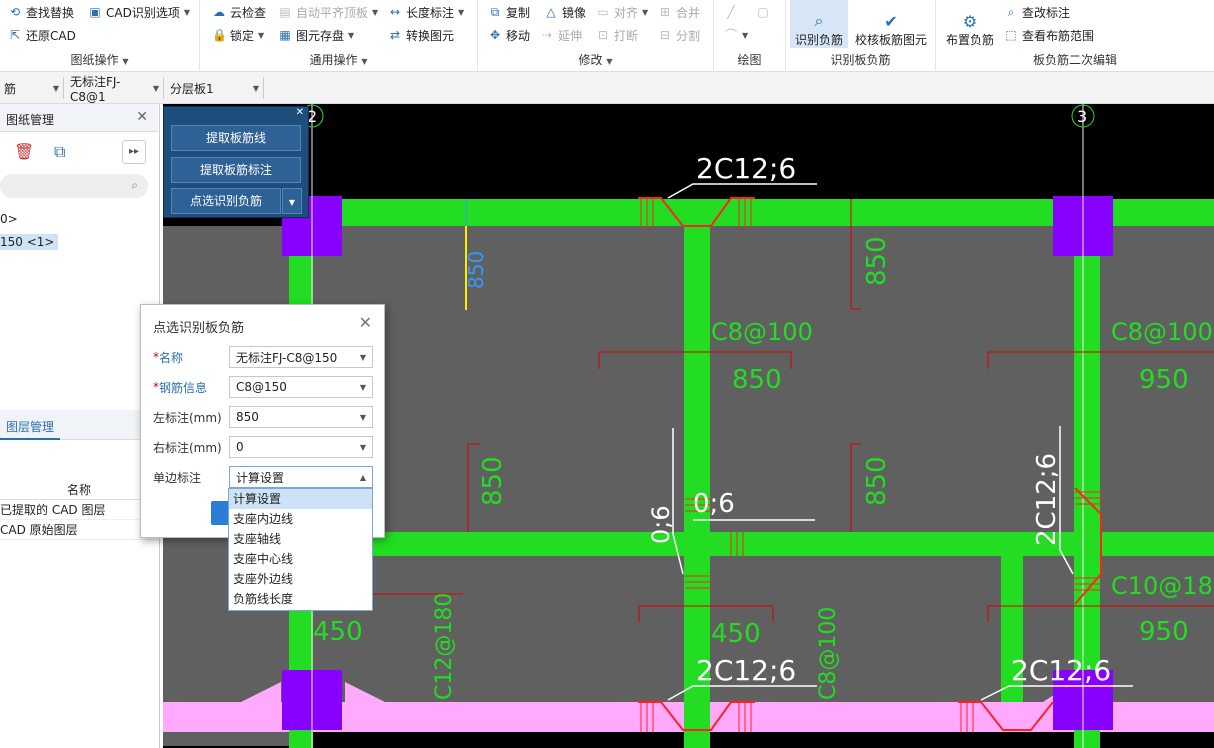 This screenshot has width=1214, height=748. I want to click on group-label-secondary-edit: 板负筋二次编辑, so click(1074, 60).